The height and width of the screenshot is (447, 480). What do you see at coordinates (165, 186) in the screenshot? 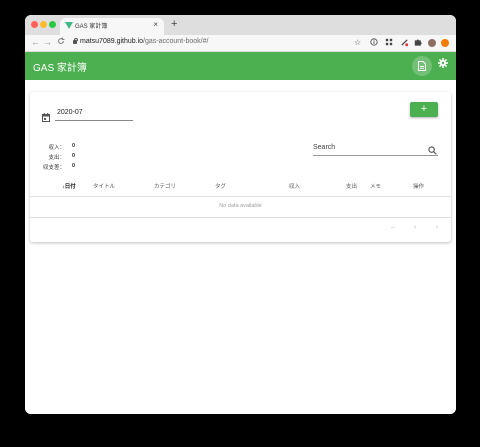
I see `column-header-category: カテゴリ` at bounding box center [165, 186].